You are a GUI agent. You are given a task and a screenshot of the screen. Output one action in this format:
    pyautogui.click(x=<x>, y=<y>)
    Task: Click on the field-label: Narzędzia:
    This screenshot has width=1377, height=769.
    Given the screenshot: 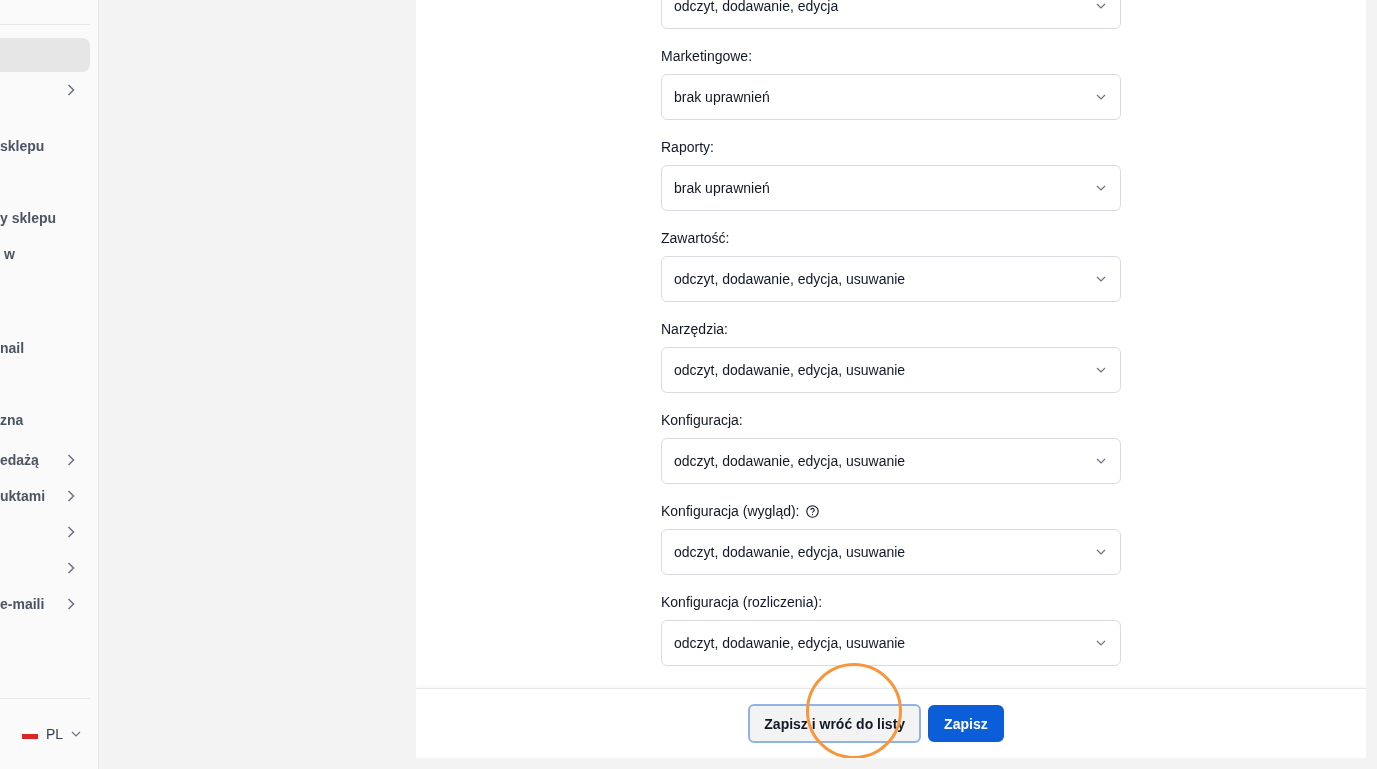 What is the action you would take?
    pyautogui.click(x=694, y=329)
    